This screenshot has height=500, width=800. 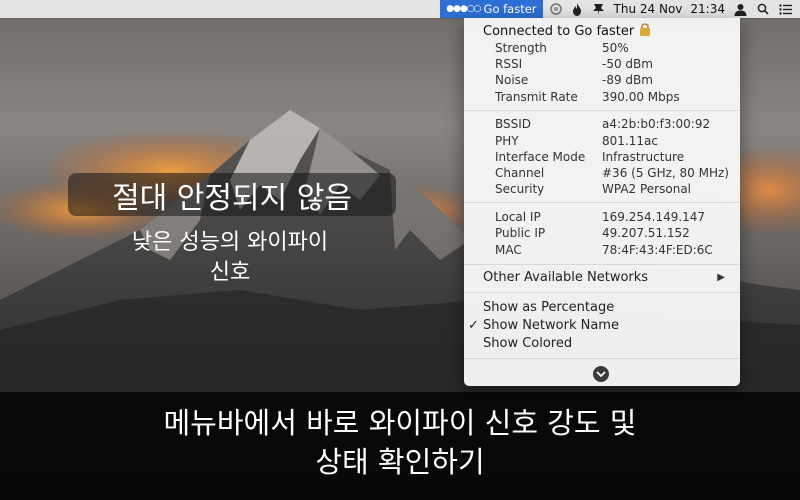 I want to click on chevron-down-icon, so click(x=601, y=373).